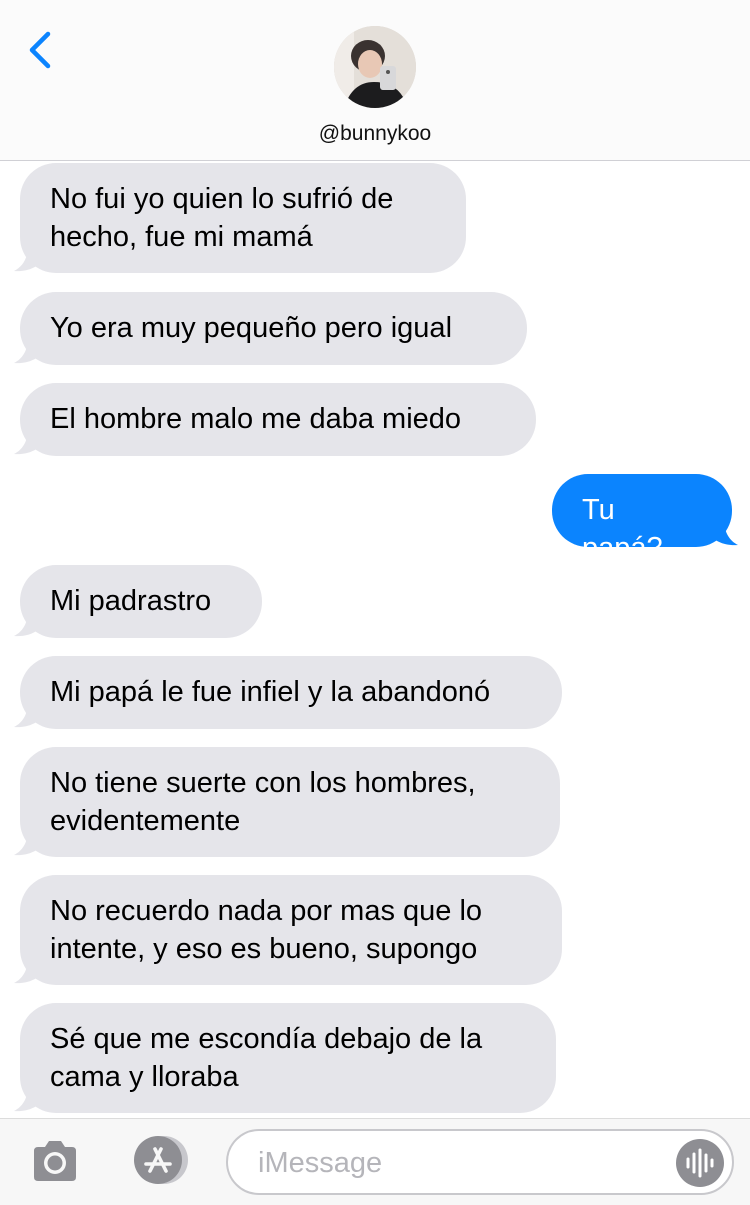  I want to click on audio-waveform-icon, so click(700, 1163).